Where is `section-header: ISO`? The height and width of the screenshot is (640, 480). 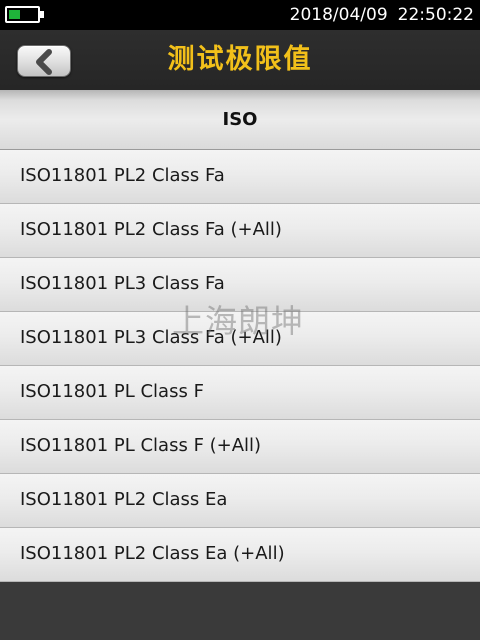 section-header: ISO is located at coordinates (240, 120).